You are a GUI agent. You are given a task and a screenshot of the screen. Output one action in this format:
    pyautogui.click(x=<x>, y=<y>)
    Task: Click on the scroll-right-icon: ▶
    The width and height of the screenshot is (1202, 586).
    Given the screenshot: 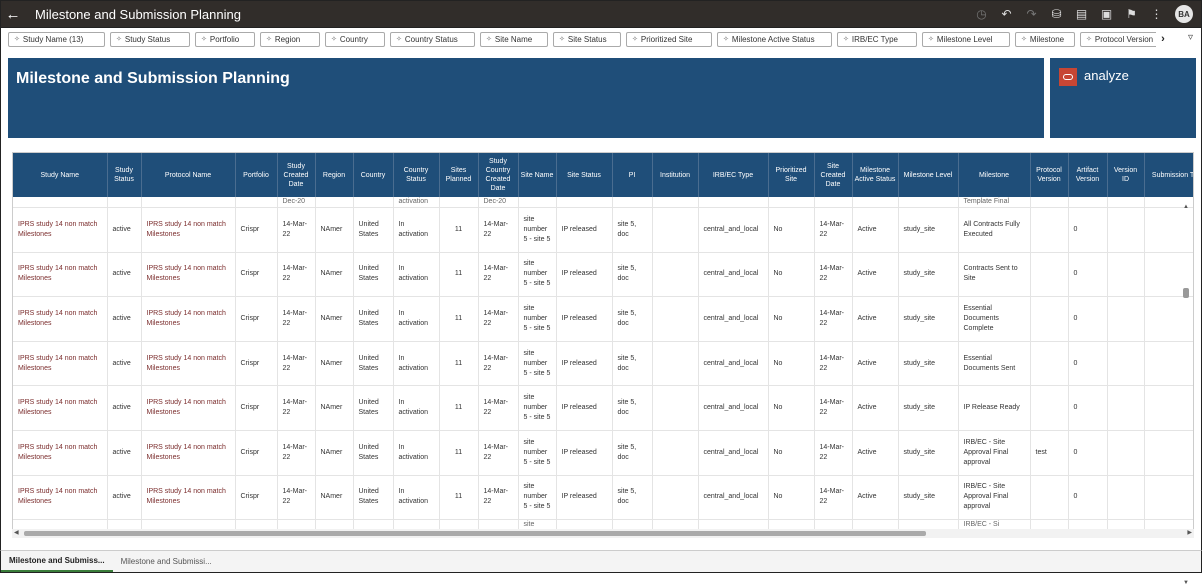 What is the action you would take?
    pyautogui.click(x=1189, y=532)
    